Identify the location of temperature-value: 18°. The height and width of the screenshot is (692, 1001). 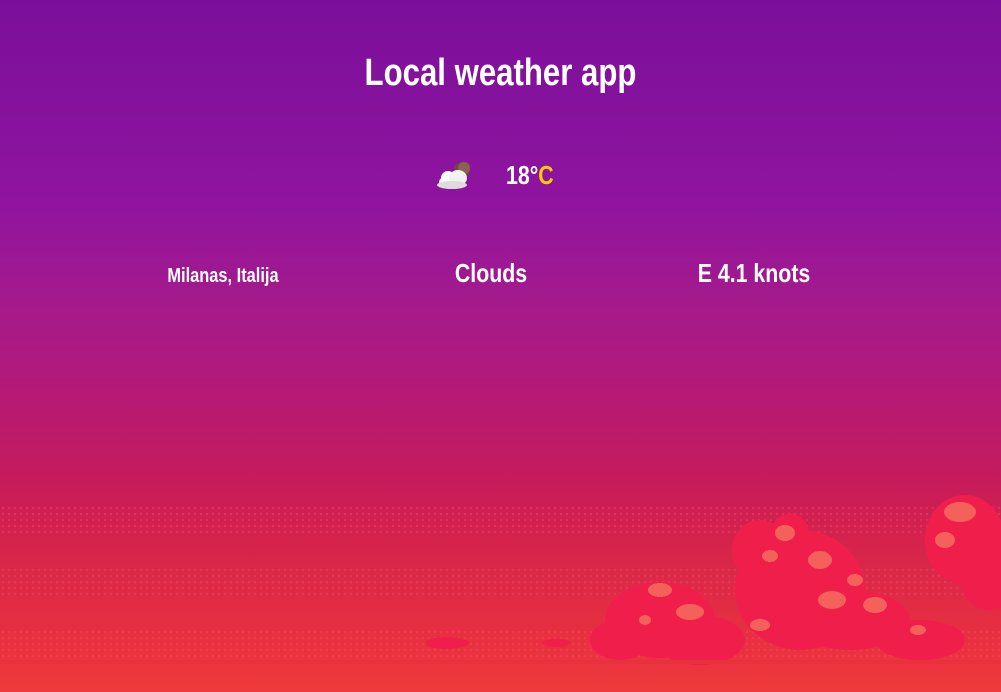
(522, 175).